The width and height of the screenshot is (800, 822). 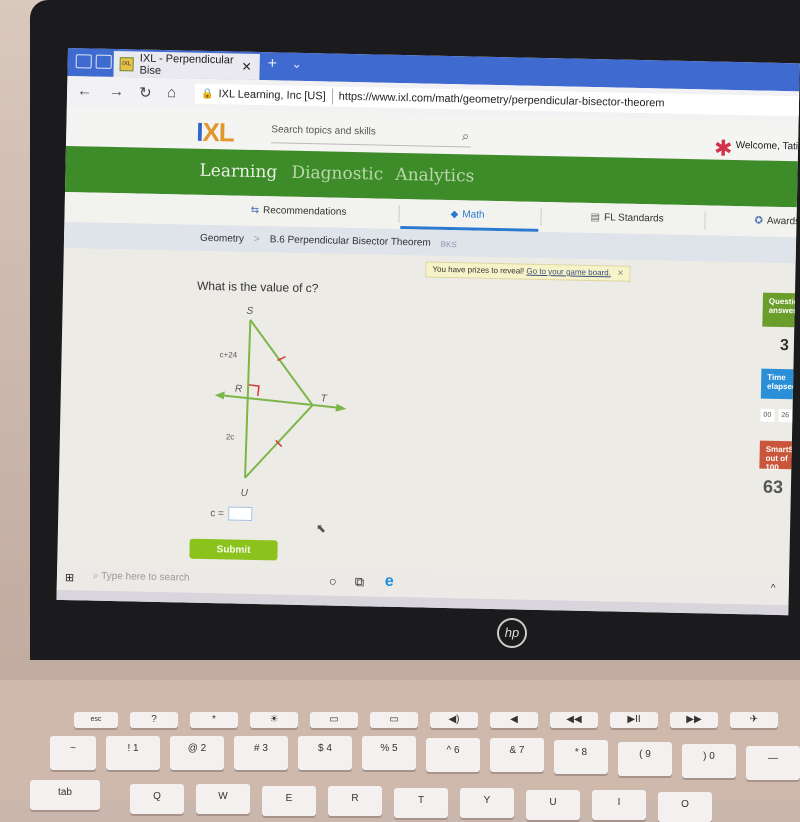 What do you see at coordinates (217, 513) in the screenshot?
I see `answer-label: c =` at bounding box center [217, 513].